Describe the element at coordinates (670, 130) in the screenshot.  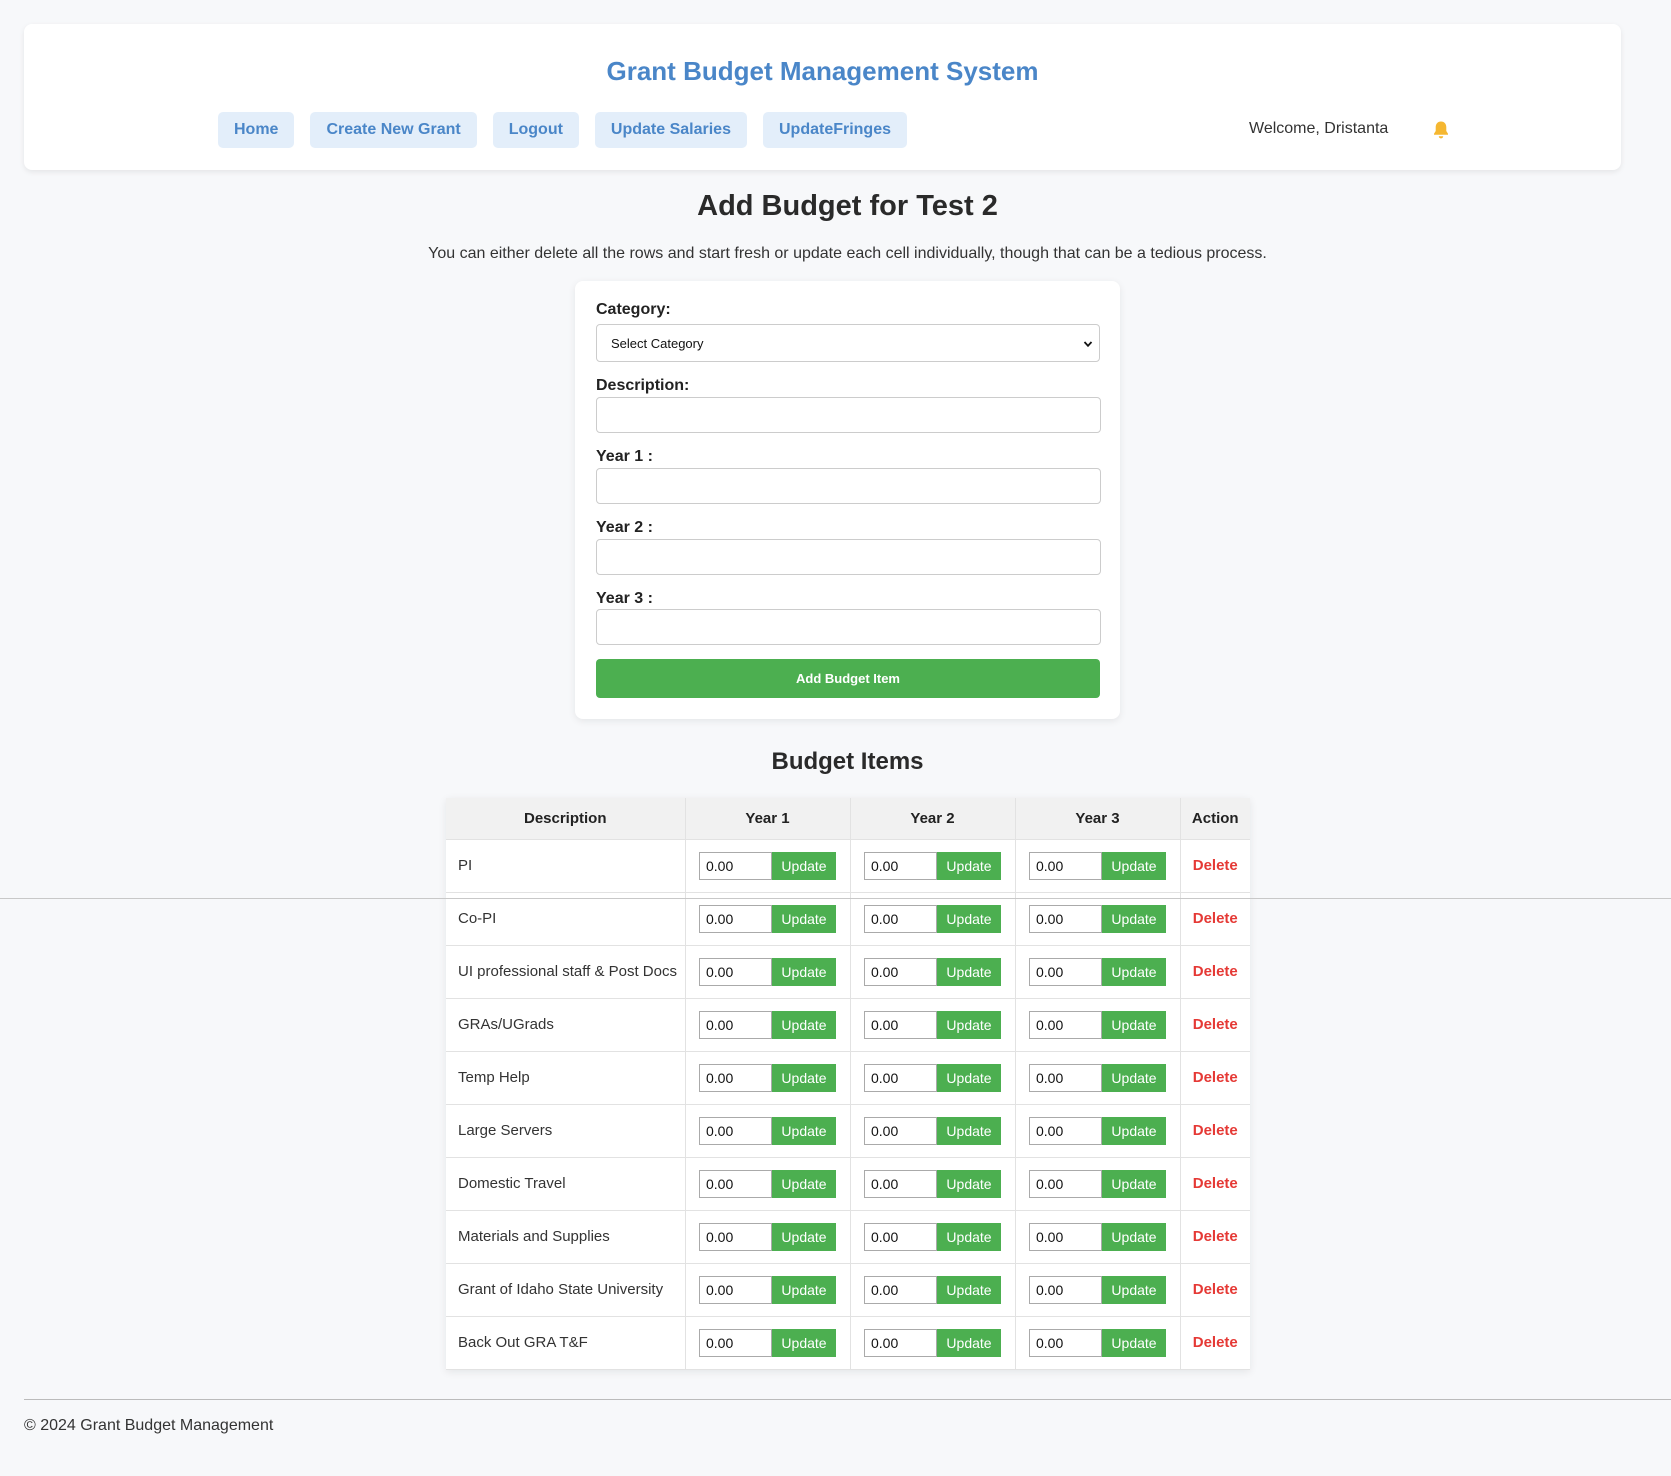
I see `nav-update-salaries-button: Update Salaries` at that location.